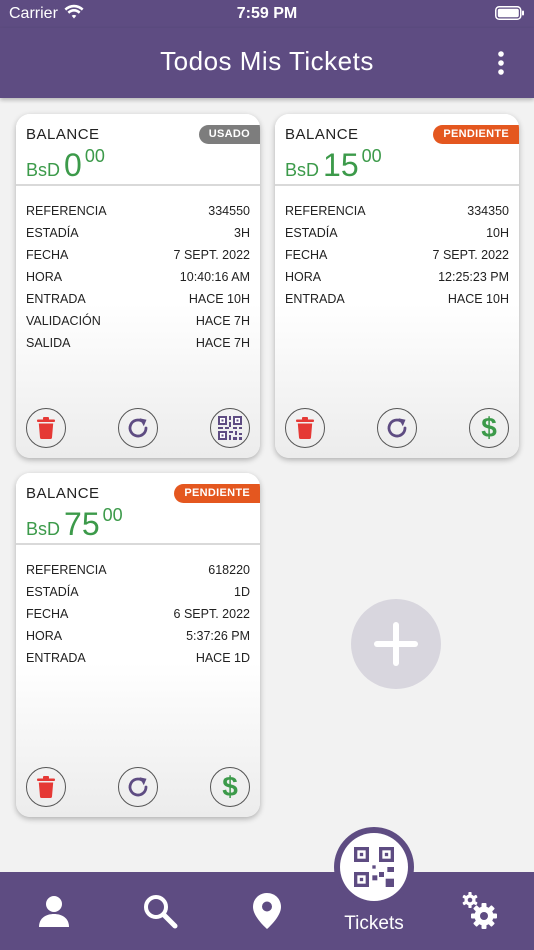  What do you see at coordinates (138, 509) in the screenshot?
I see `ticket-card-header: BALANCE BsD 75 00 PENDIENTE` at bounding box center [138, 509].